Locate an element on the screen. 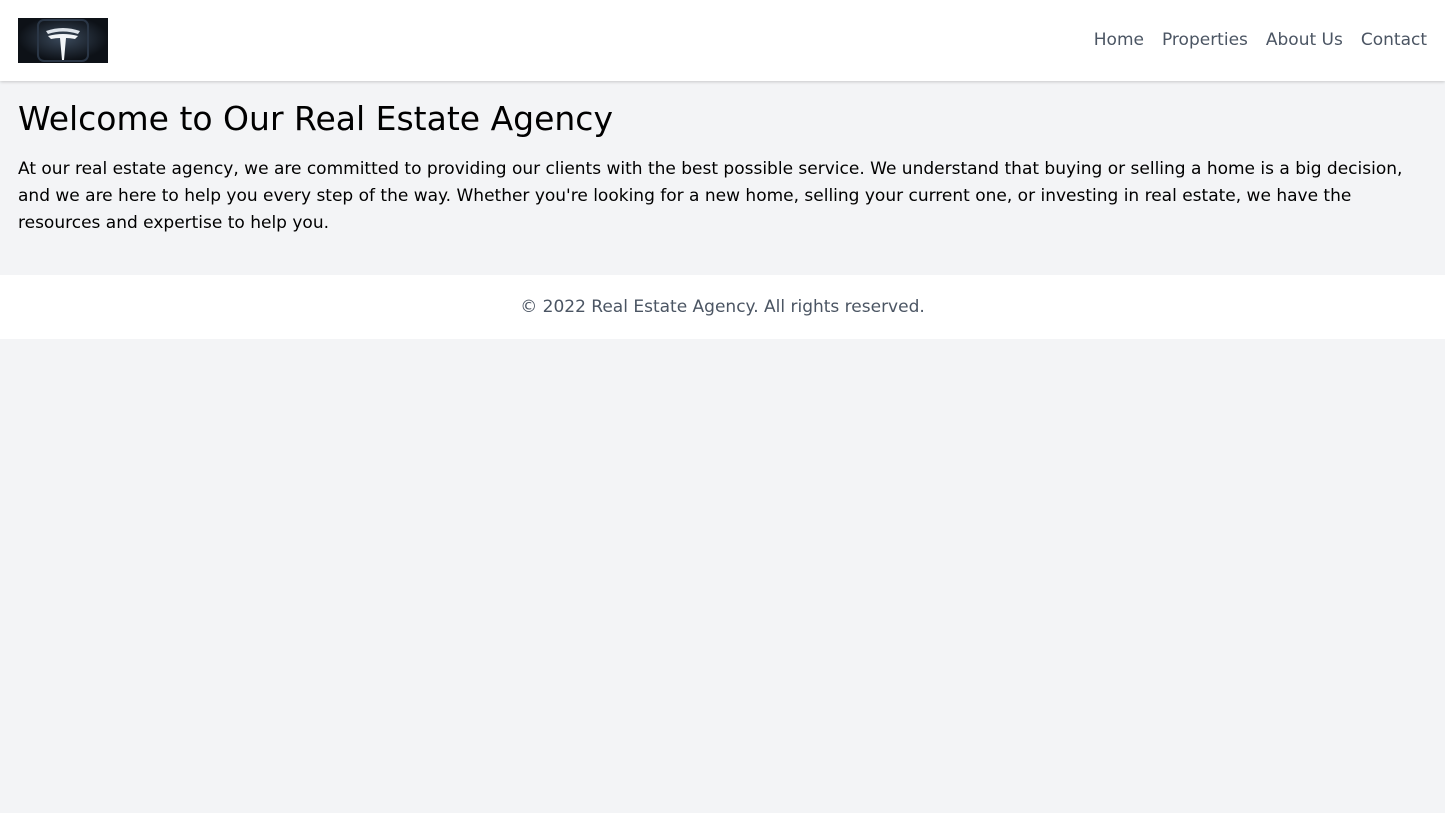 Image resolution: width=1445 pixels, height=813 pixels. logo is located at coordinates (63, 40).